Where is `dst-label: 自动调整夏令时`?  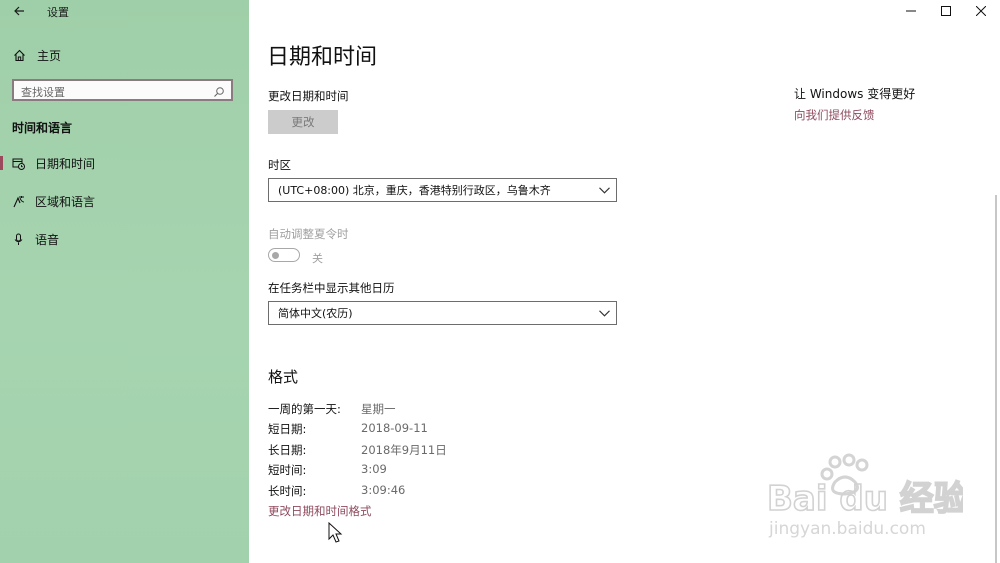 dst-label: 自动调整夏令时 is located at coordinates (308, 234).